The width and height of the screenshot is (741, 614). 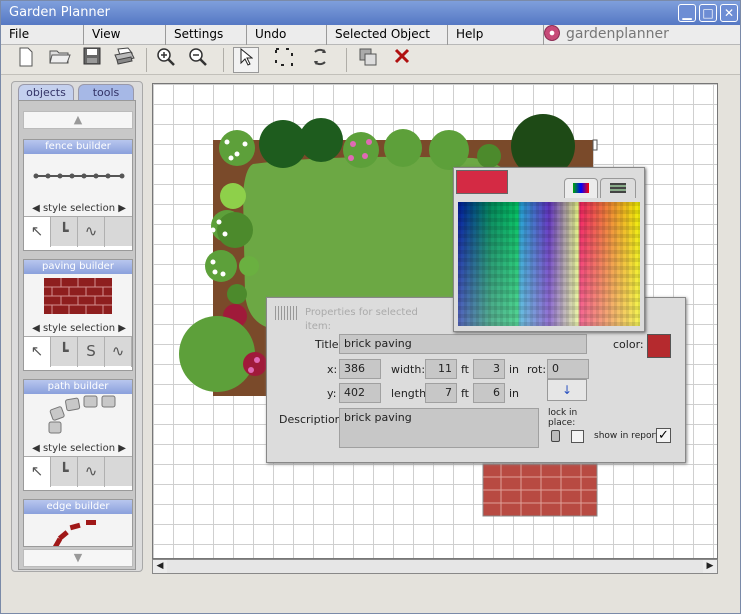 I want to click on color-picker-popup, so click(x=549, y=249).